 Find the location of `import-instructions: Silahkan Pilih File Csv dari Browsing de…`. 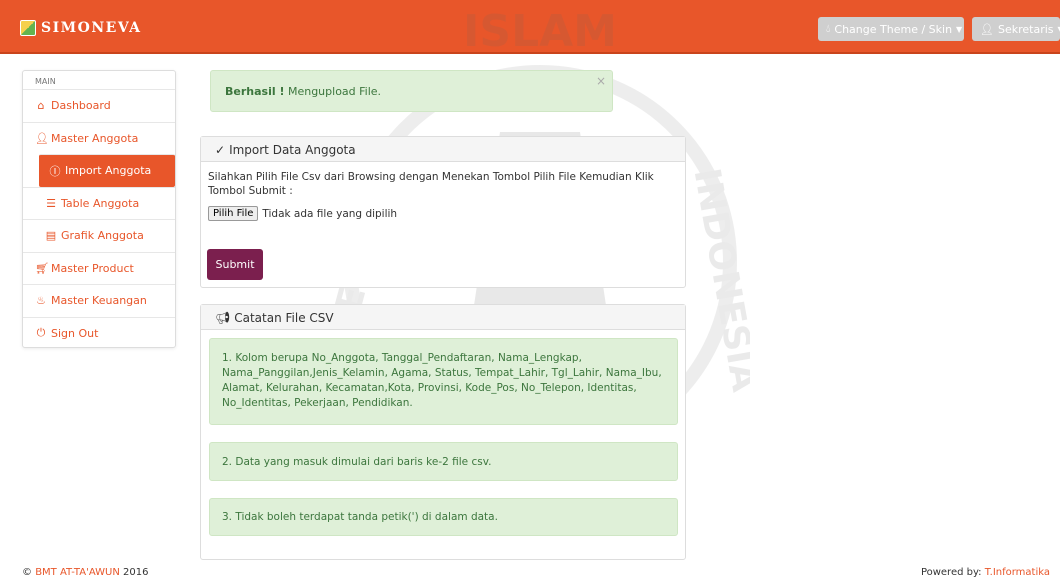

import-instructions: Silahkan Pilih File Csv dari Browsing de… is located at coordinates (431, 184).